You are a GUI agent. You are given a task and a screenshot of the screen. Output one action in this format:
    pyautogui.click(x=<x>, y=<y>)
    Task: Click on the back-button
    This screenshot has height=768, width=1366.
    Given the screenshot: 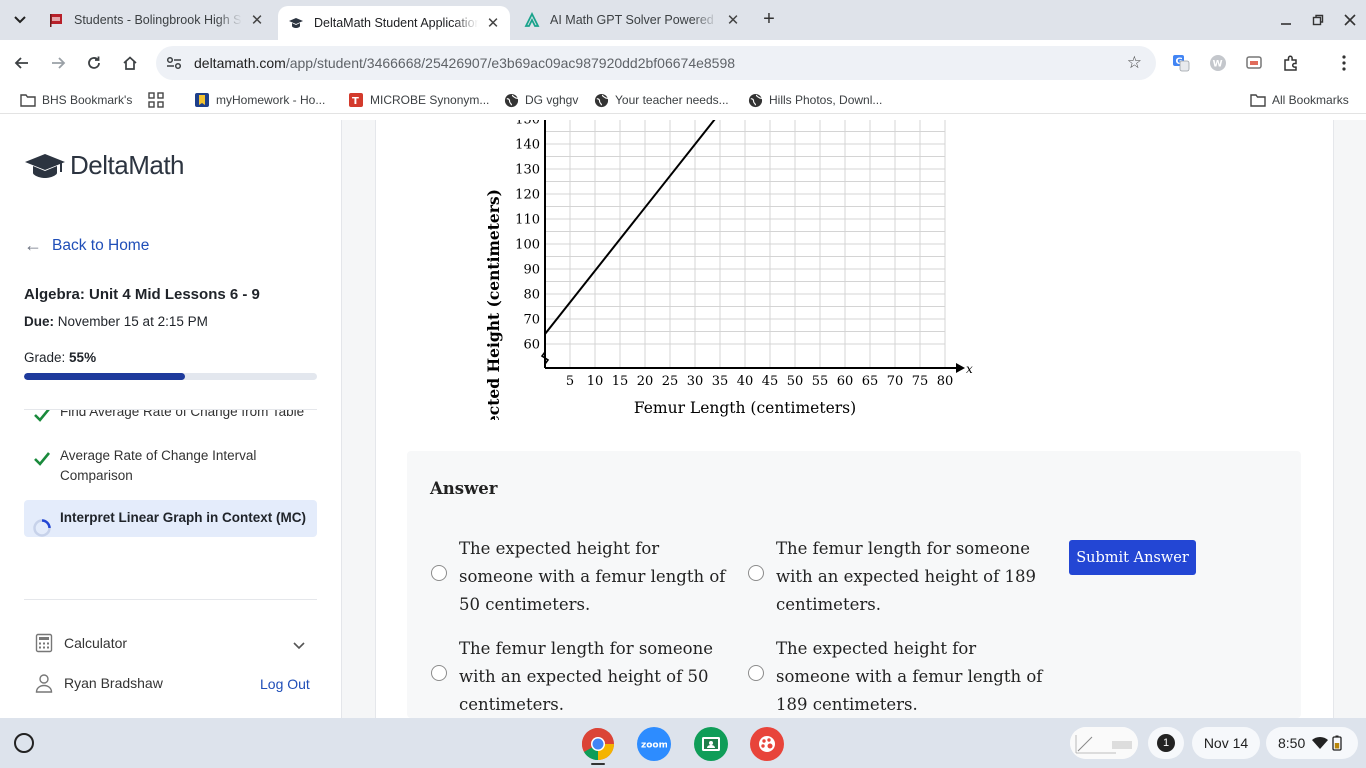 What is the action you would take?
    pyautogui.click(x=22, y=63)
    